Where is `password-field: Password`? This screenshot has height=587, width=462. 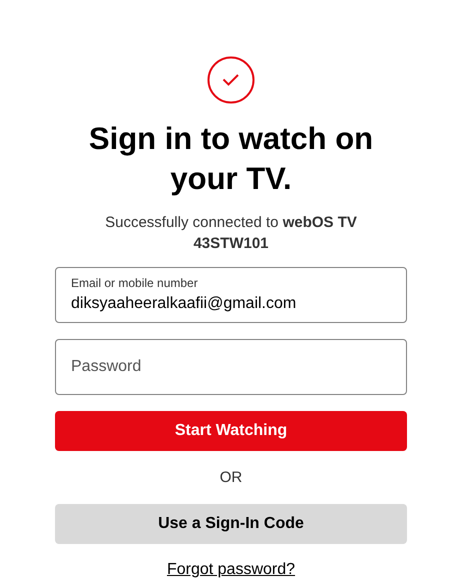
password-field: Password is located at coordinates (231, 367).